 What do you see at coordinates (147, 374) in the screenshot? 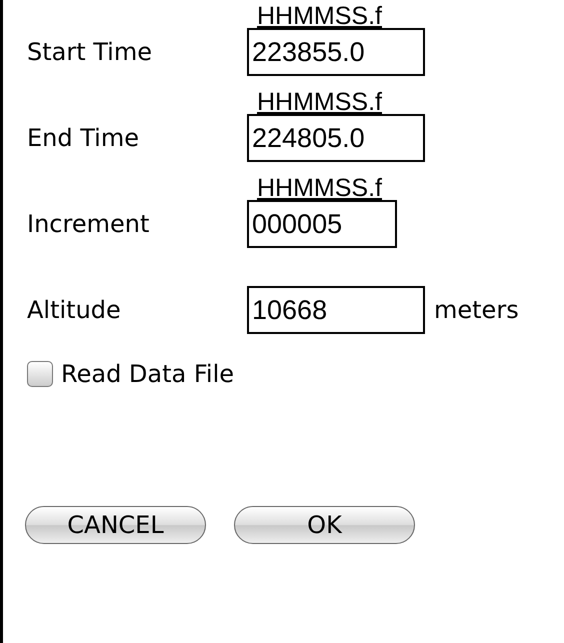
I see `checkbox-label: Read Data File` at bounding box center [147, 374].